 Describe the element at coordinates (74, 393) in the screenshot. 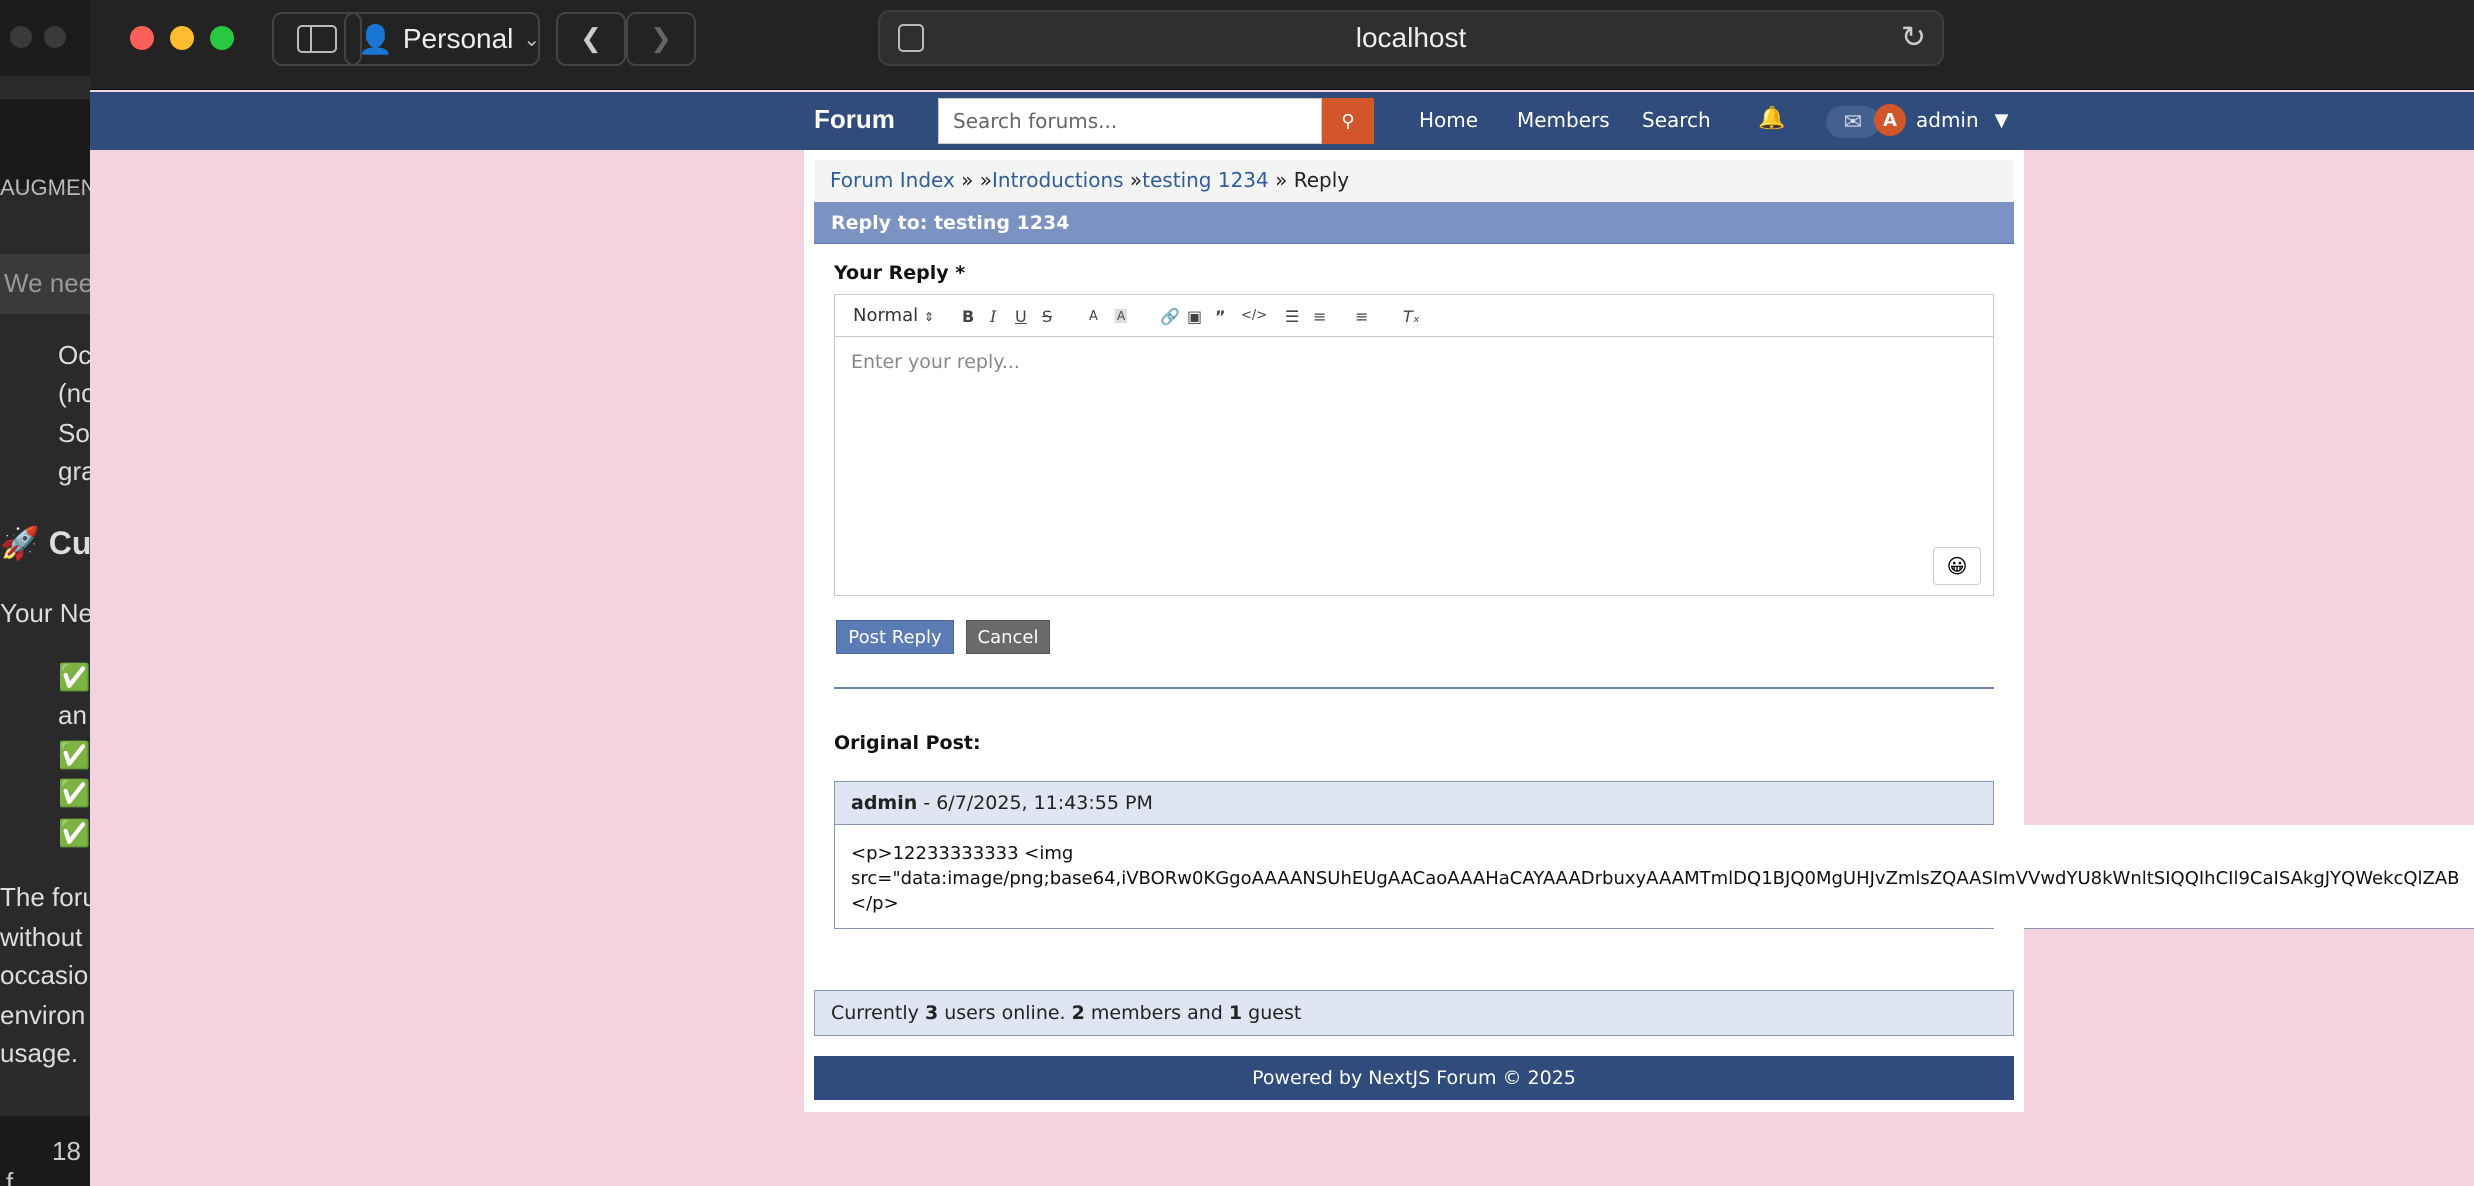

I see `background-text: (nc` at that location.